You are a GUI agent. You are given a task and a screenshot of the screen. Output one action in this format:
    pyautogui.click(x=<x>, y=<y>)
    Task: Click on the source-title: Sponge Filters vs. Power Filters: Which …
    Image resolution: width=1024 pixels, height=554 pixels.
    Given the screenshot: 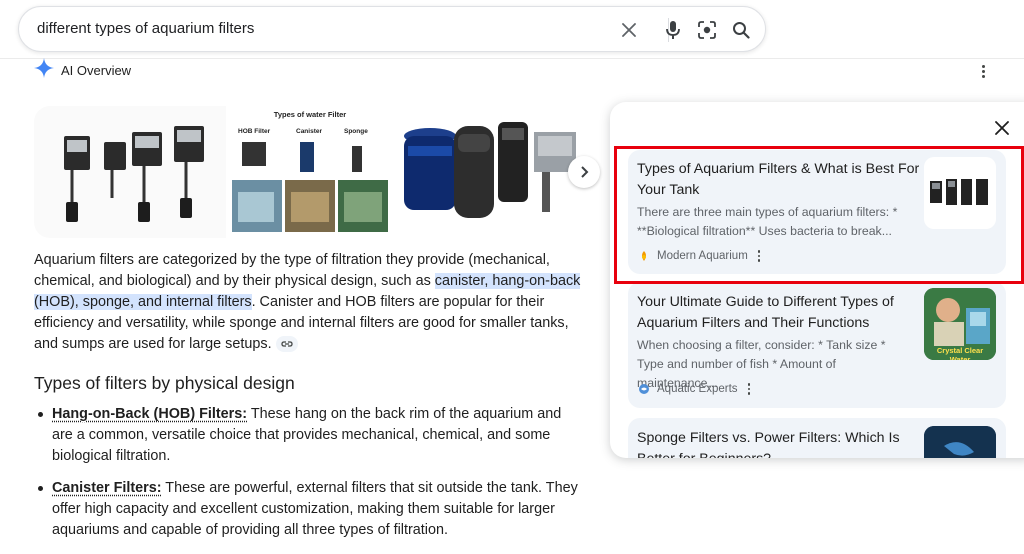 What is the action you would take?
    pyautogui.click(x=779, y=443)
    